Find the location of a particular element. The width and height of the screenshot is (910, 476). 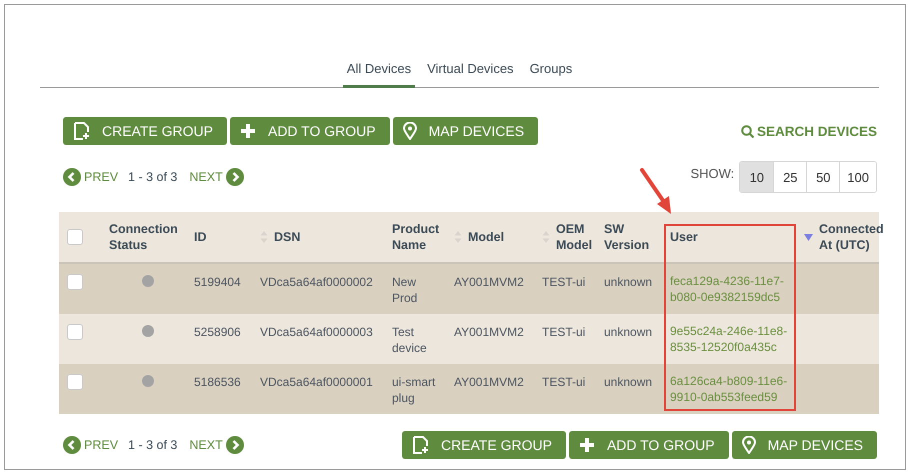

column-header: Product Name is located at coordinates (416, 237).